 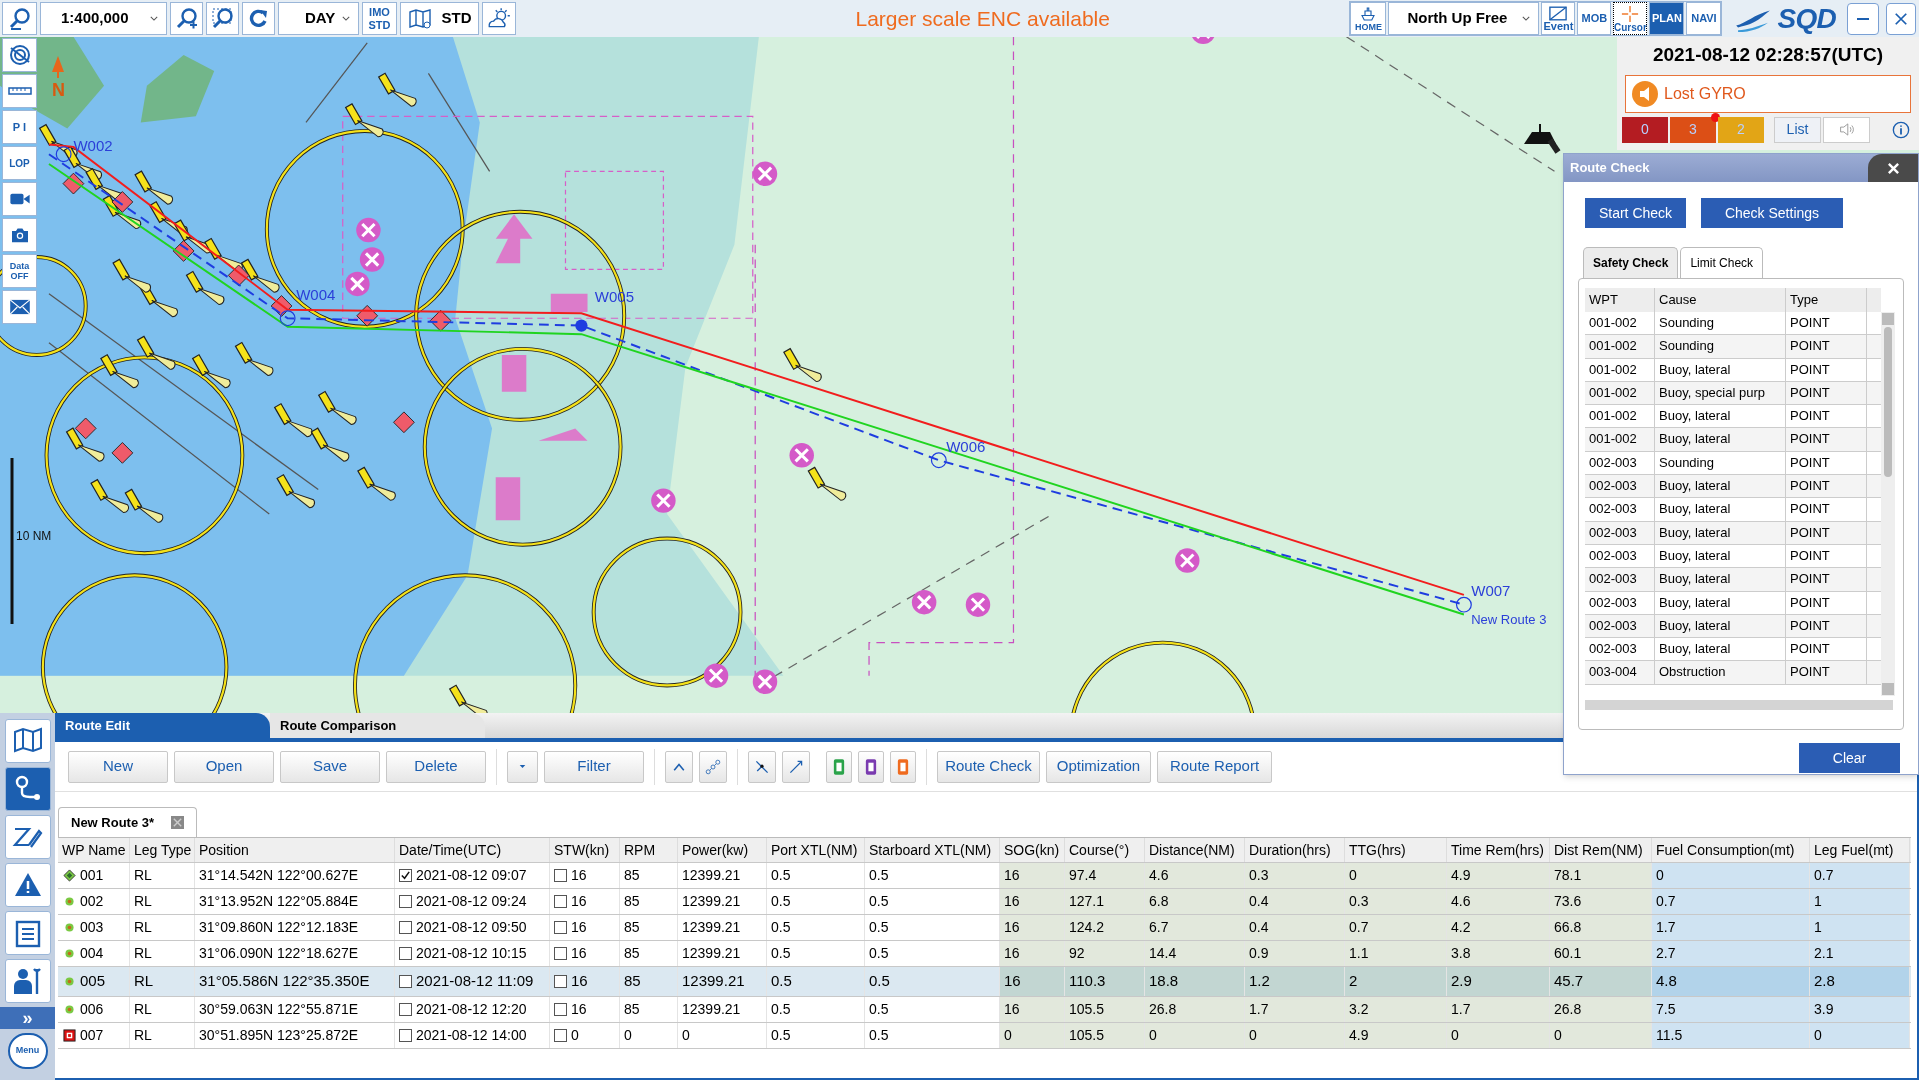 I want to click on table-row: 001 RL 31°14.542N 122°00.627E 2021-08-12 09:07 16 85 12399.21 0.5 0.5 16 97.4 4.6 0.3 0 4.9 78.1 0 0.7, so click(x=984, y=875).